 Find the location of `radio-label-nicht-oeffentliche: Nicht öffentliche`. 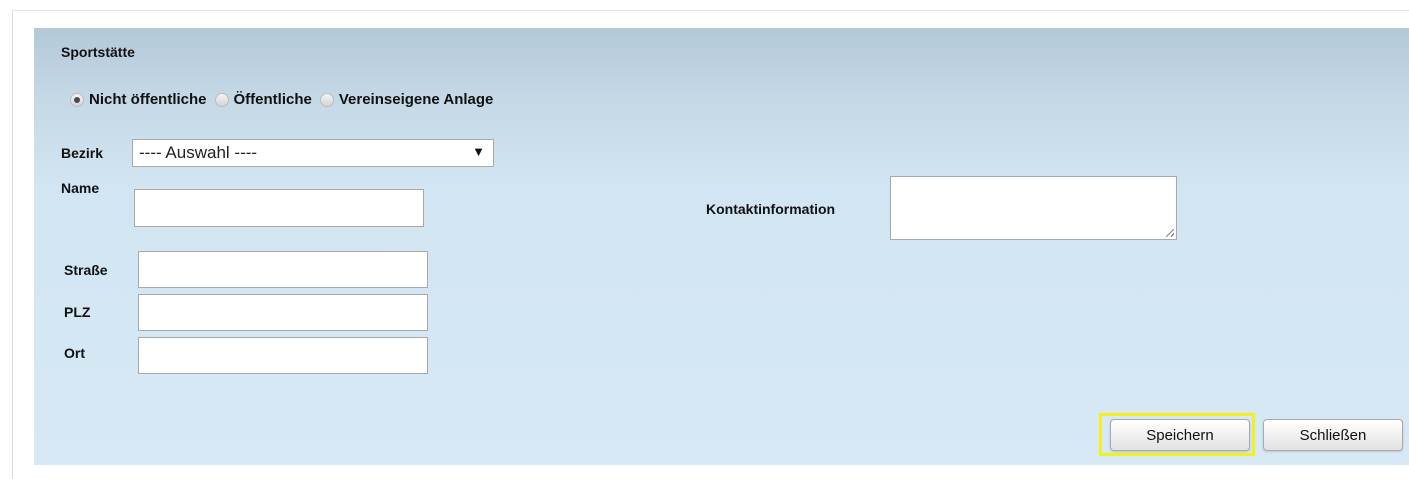

radio-label-nicht-oeffentliche: Nicht öffentliche is located at coordinates (148, 99).